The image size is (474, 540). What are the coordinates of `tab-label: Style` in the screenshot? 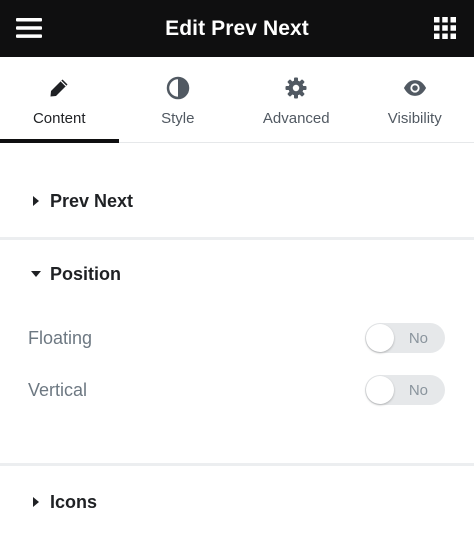 It's located at (178, 118).